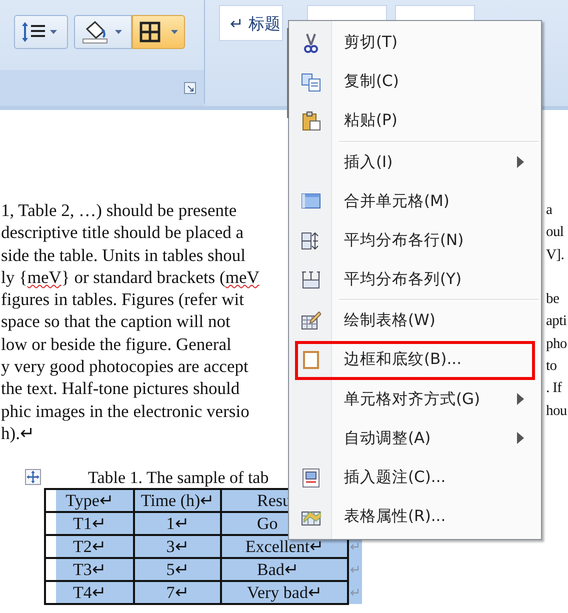 This screenshot has height=613, width=568. Describe the element at coordinates (554, 388) in the screenshot. I see `paragraph-line: . If` at that location.